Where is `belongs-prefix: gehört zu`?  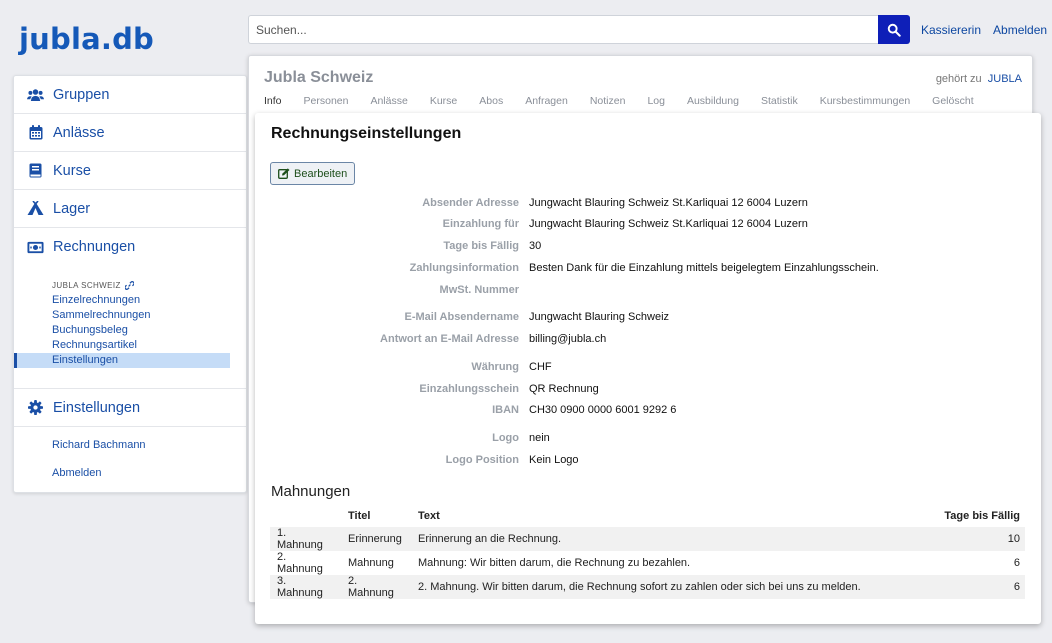
belongs-prefix: gehört zu is located at coordinates (958, 79).